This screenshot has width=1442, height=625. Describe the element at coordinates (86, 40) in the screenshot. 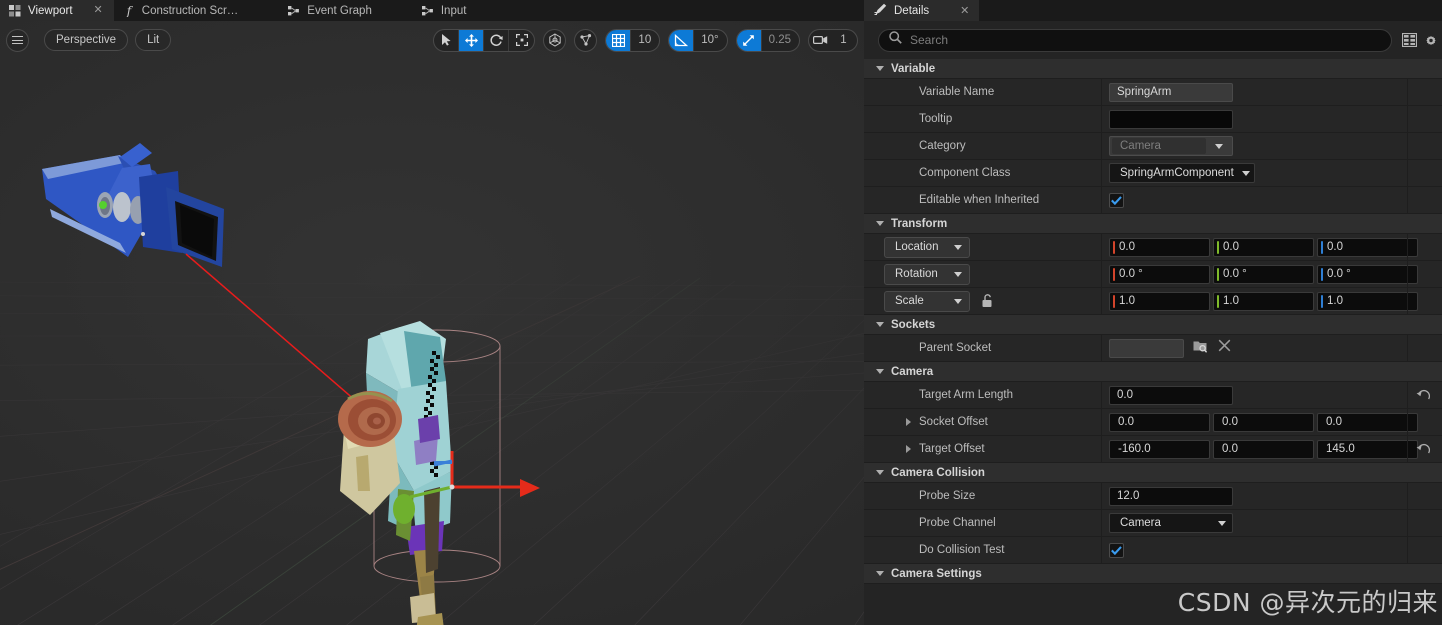

I see `view-mode-button: Perspective` at that location.